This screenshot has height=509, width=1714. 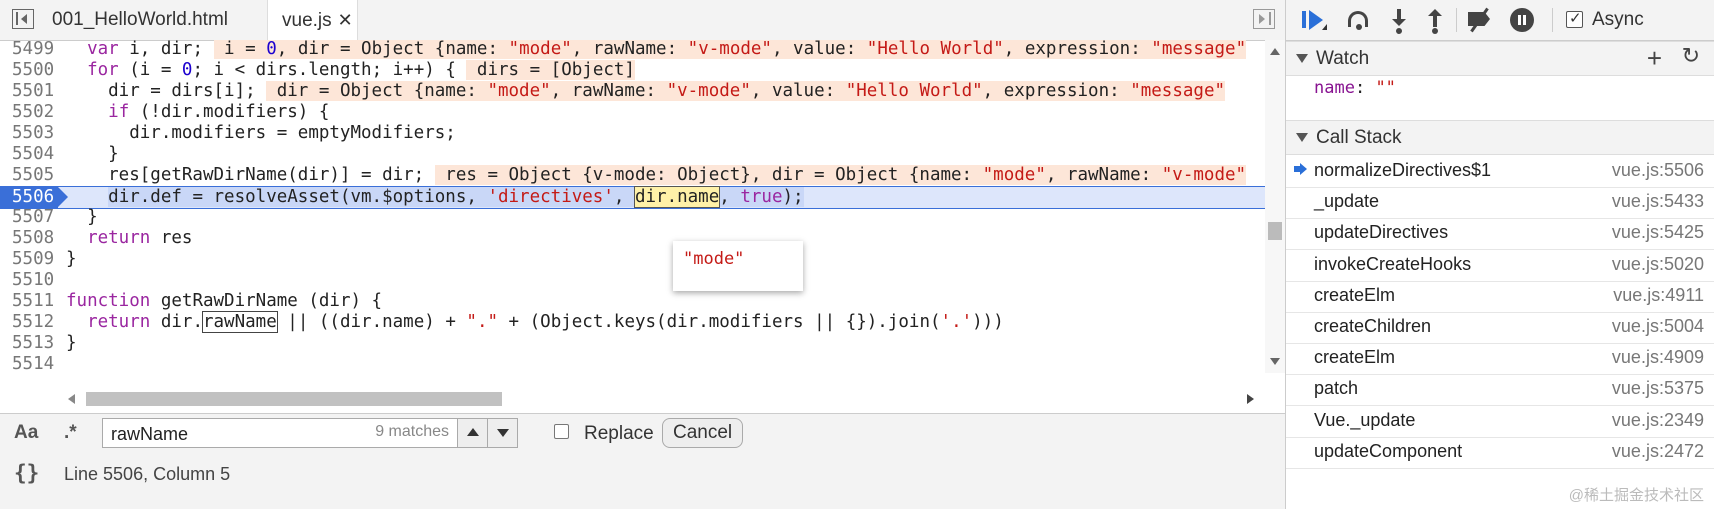 What do you see at coordinates (26, 473) in the screenshot?
I see `pretty-print-icon: {}` at bounding box center [26, 473].